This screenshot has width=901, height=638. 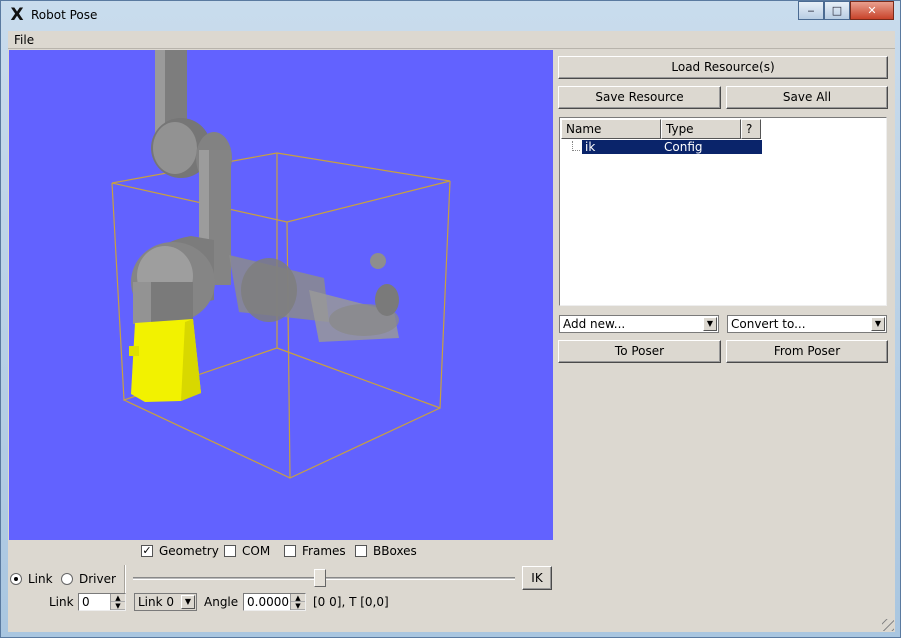 I want to click on driver-mode-label: Driver, so click(x=97, y=579).